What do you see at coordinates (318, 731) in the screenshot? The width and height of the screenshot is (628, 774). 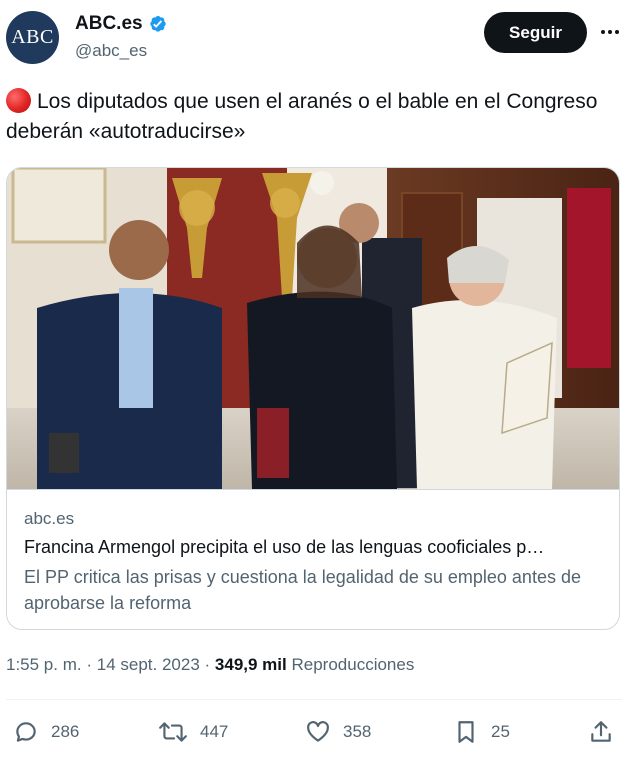 I see `heart-icon` at bounding box center [318, 731].